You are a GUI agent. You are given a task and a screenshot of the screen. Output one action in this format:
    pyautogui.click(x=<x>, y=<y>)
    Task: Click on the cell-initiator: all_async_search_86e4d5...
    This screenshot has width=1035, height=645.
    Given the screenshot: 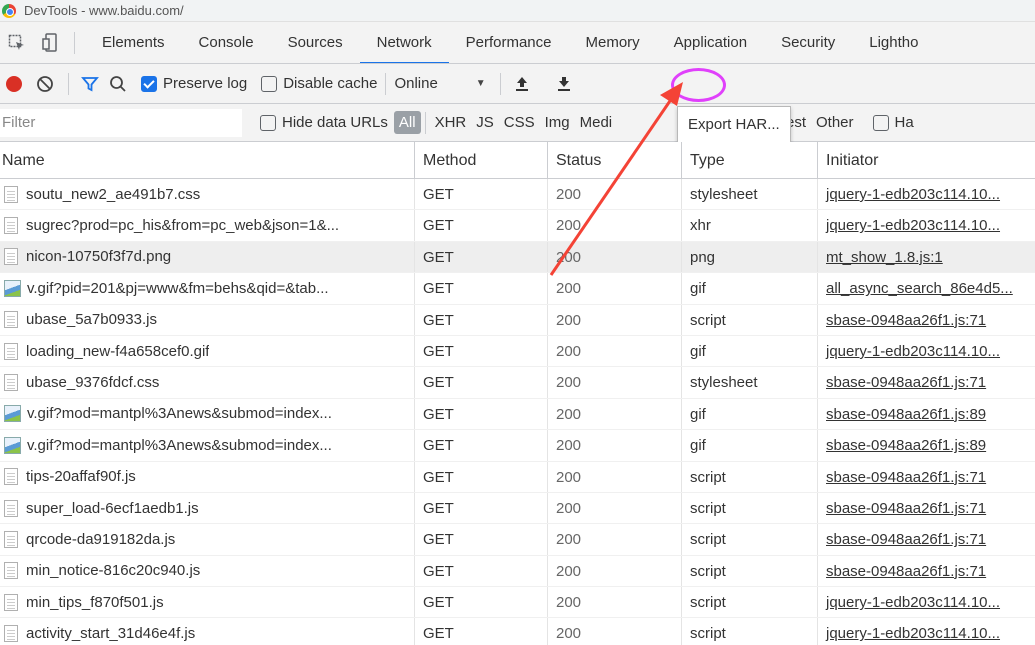 What is the action you would take?
    pyautogui.click(x=926, y=288)
    